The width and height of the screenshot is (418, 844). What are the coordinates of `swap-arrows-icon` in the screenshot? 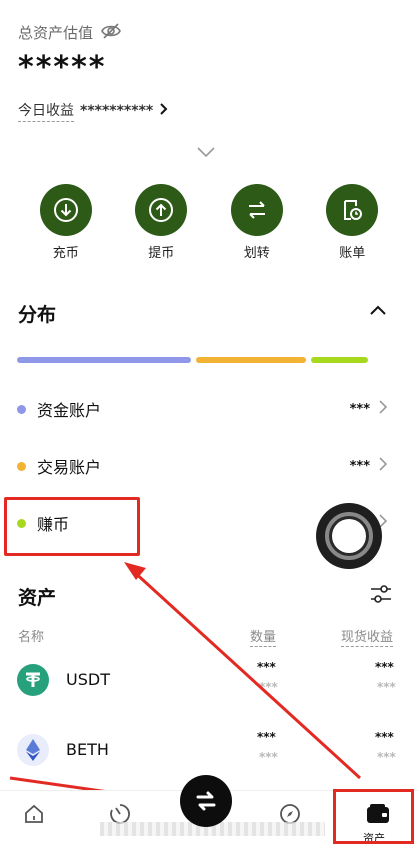 It's located at (206, 801).